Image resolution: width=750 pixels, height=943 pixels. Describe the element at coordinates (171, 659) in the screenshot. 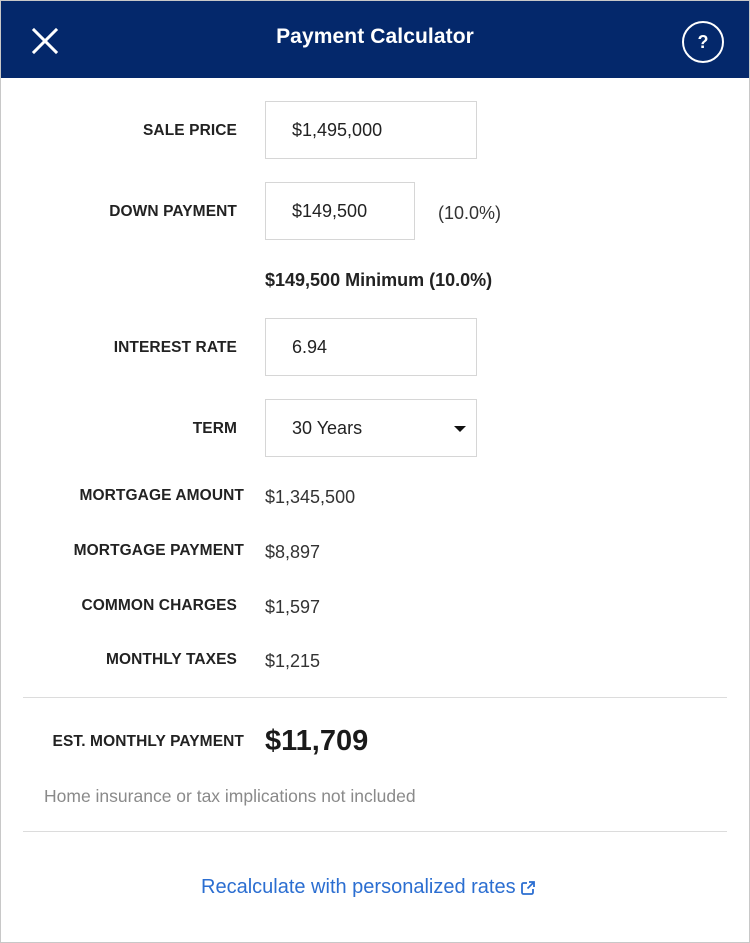

I see `monthly-taxes-label: MONTHLY TAXES` at that location.